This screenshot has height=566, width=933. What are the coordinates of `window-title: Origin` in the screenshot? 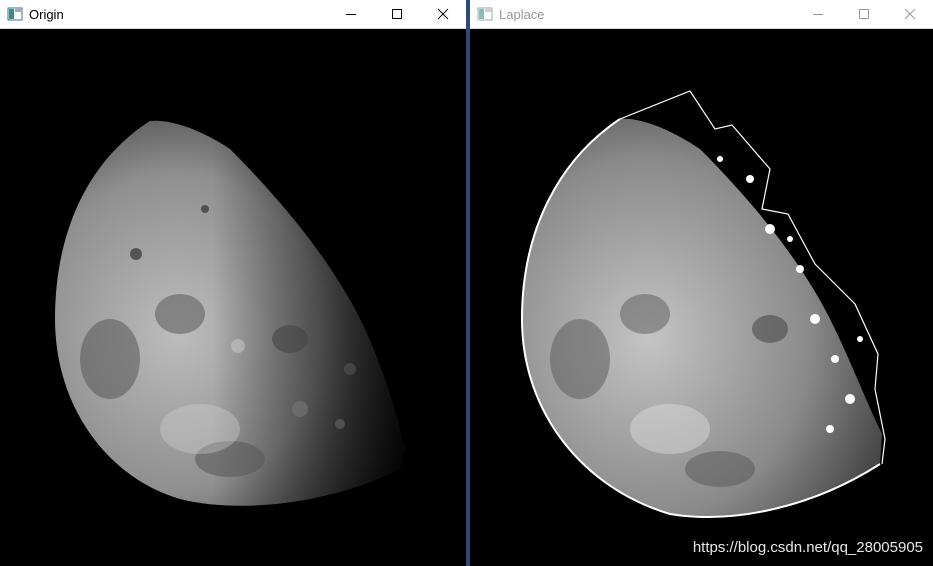 It's located at (46, 14).